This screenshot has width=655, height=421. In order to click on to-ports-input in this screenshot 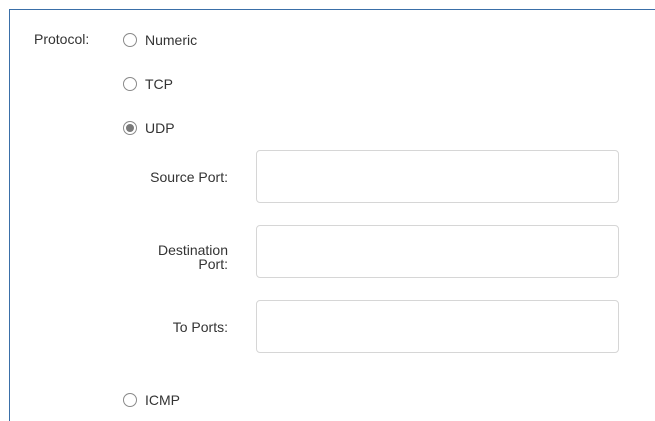, I will do `click(437, 326)`.